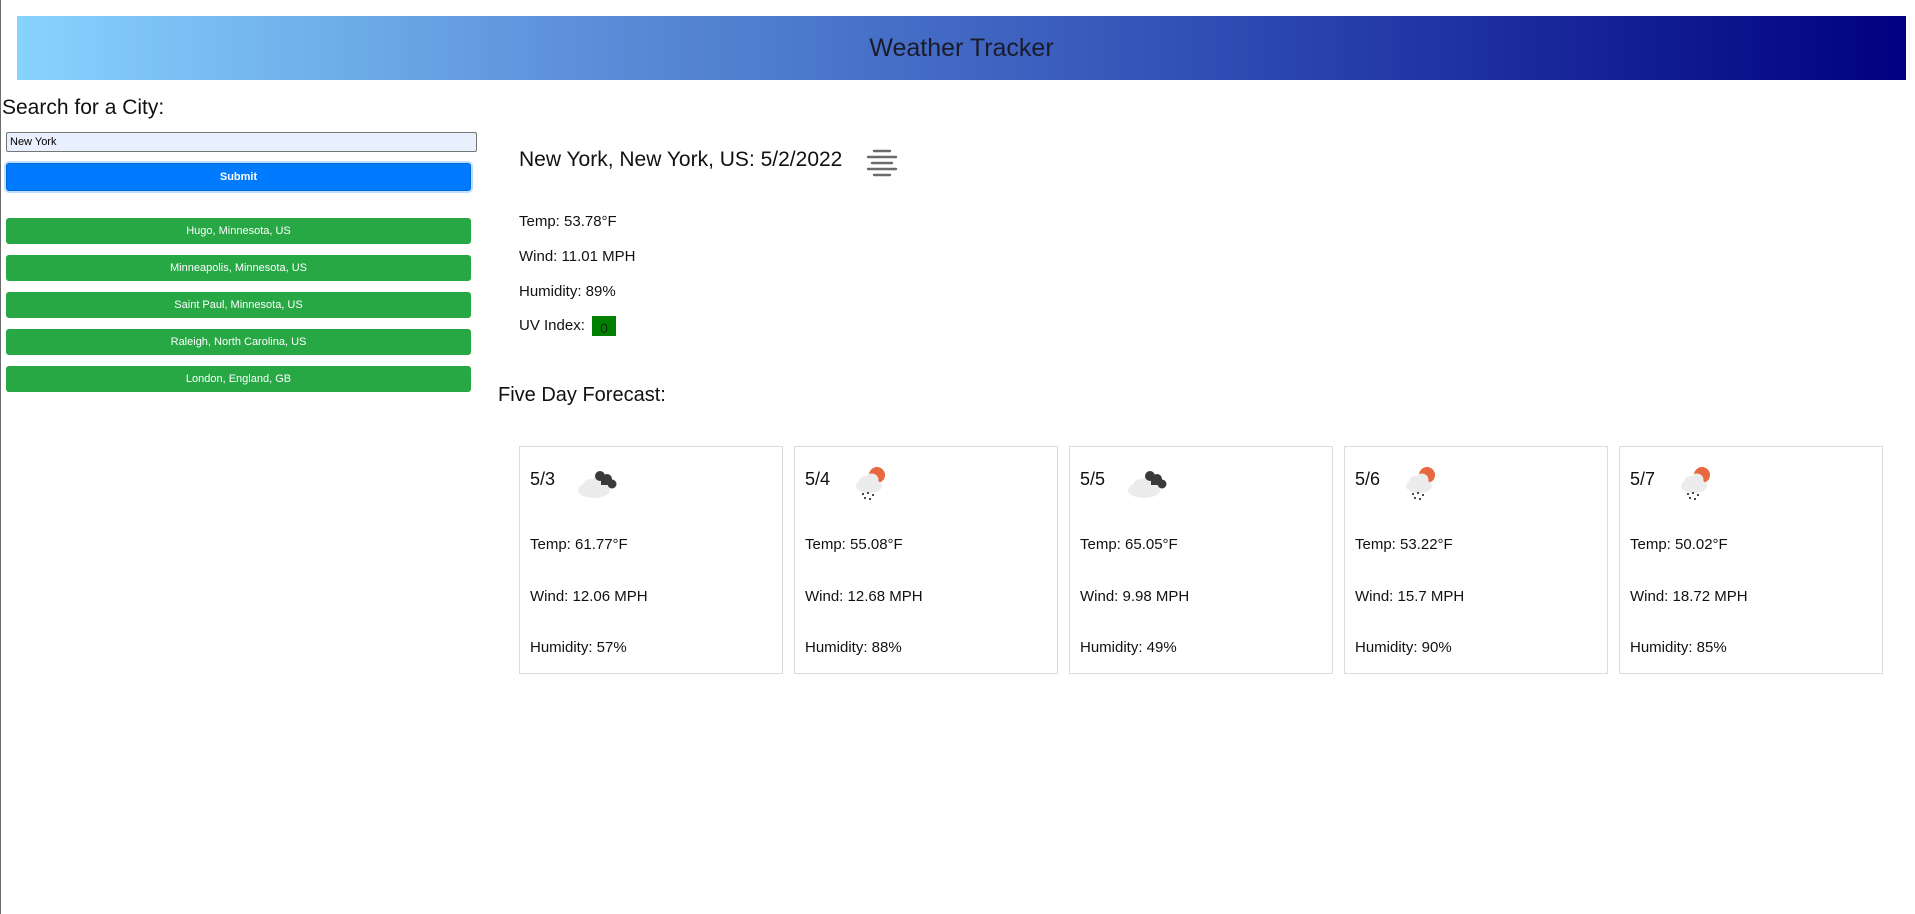  I want to click on forecast-date: 5/4, so click(818, 479).